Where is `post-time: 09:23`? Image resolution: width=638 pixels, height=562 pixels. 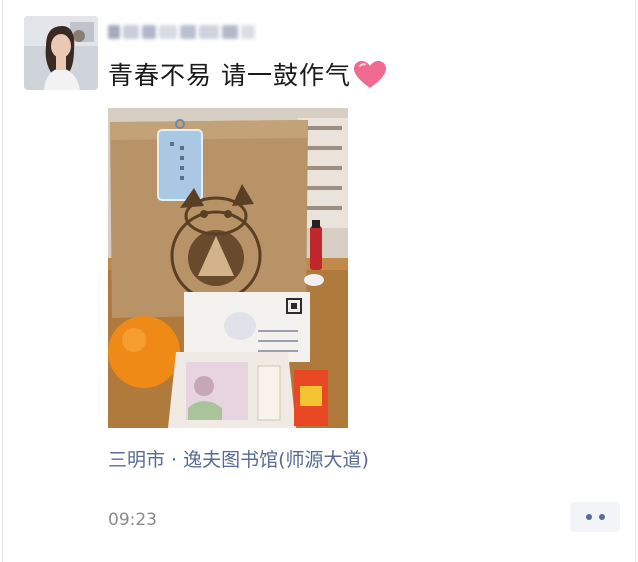
post-time: 09:23 is located at coordinates (132, 520).